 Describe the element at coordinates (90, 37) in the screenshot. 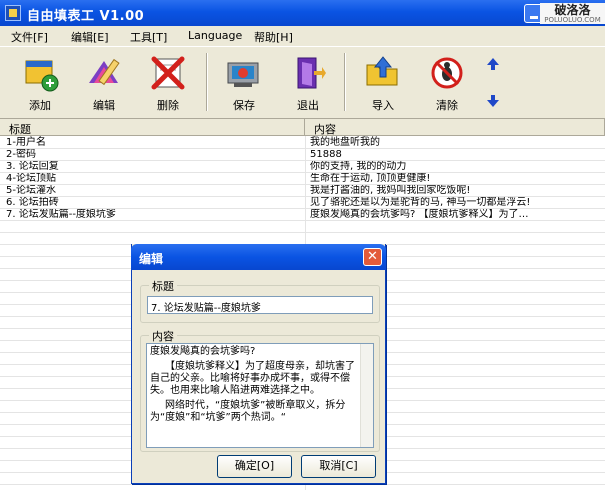

I see `menu-edit: 编辑[E]` at that location.